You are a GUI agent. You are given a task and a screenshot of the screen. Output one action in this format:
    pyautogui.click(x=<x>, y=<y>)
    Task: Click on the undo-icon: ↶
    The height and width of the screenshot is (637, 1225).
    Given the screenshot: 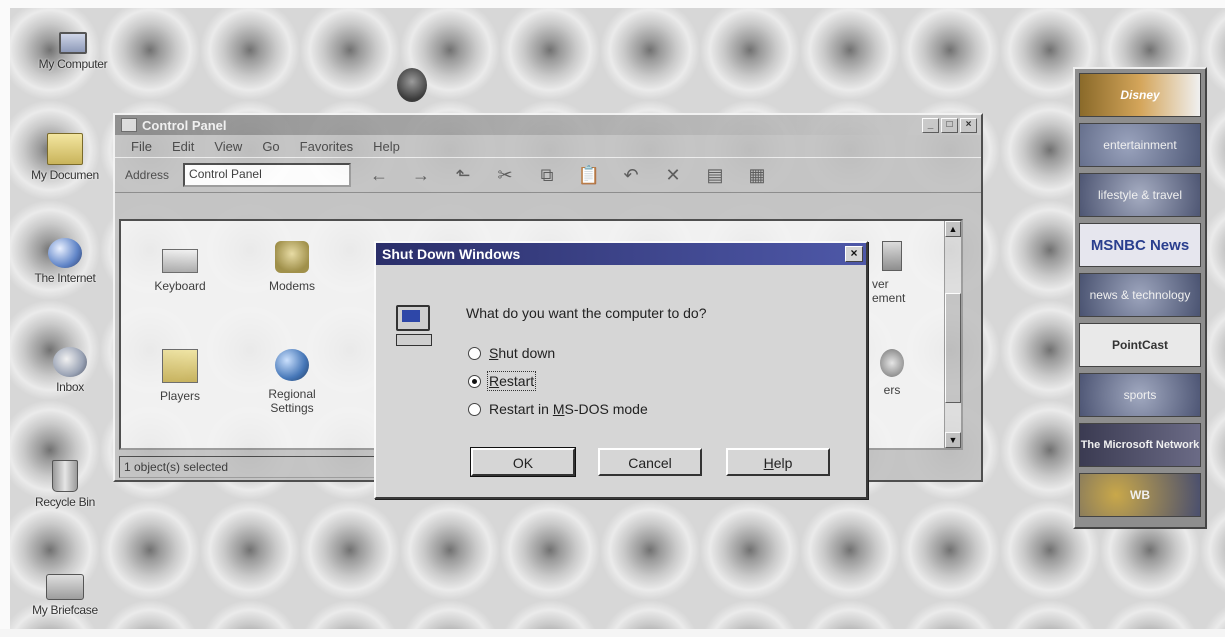 What is the action you would take?
    pyautogui.click(x=631, y=175)
    